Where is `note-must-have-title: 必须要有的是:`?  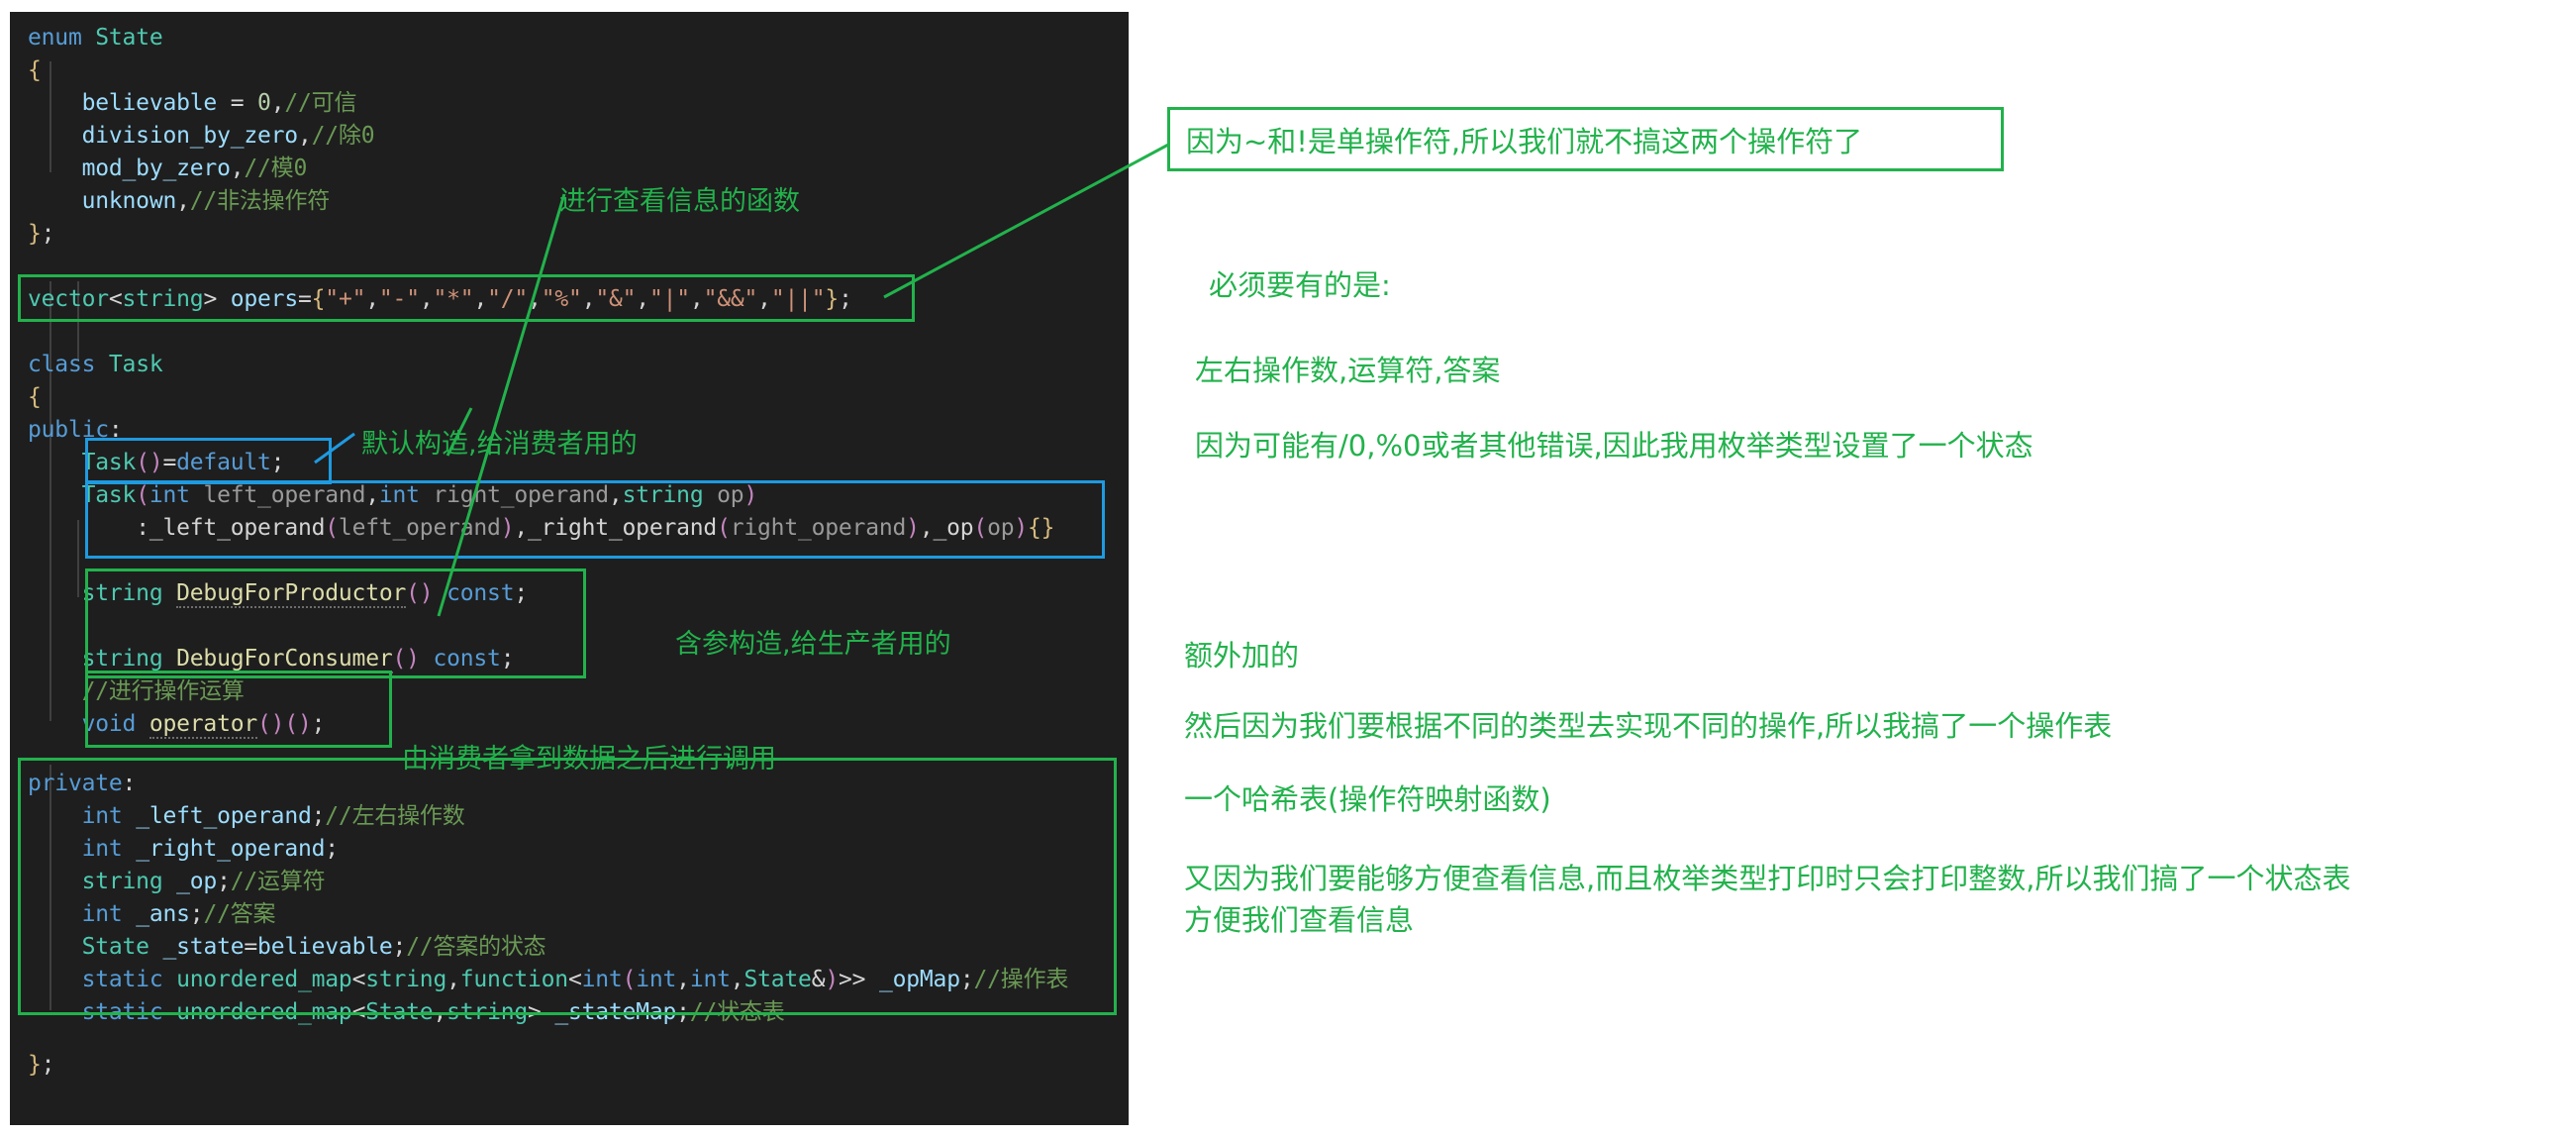
note-must-have-title: 必须要有的是: is located at coordinates (1300, 285).